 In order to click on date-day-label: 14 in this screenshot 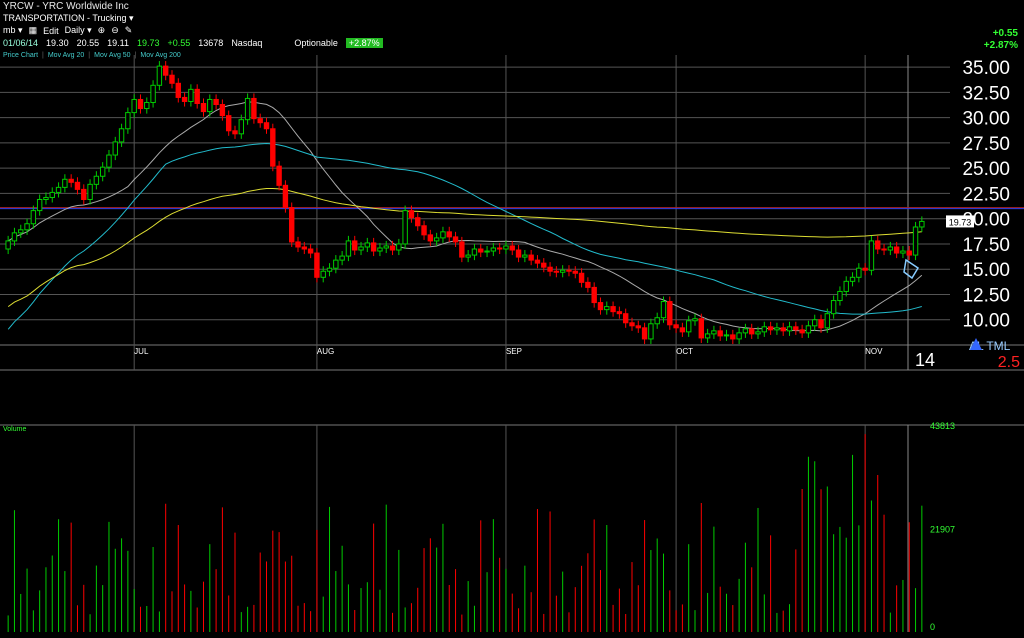, I will do `click(925, 360)`.